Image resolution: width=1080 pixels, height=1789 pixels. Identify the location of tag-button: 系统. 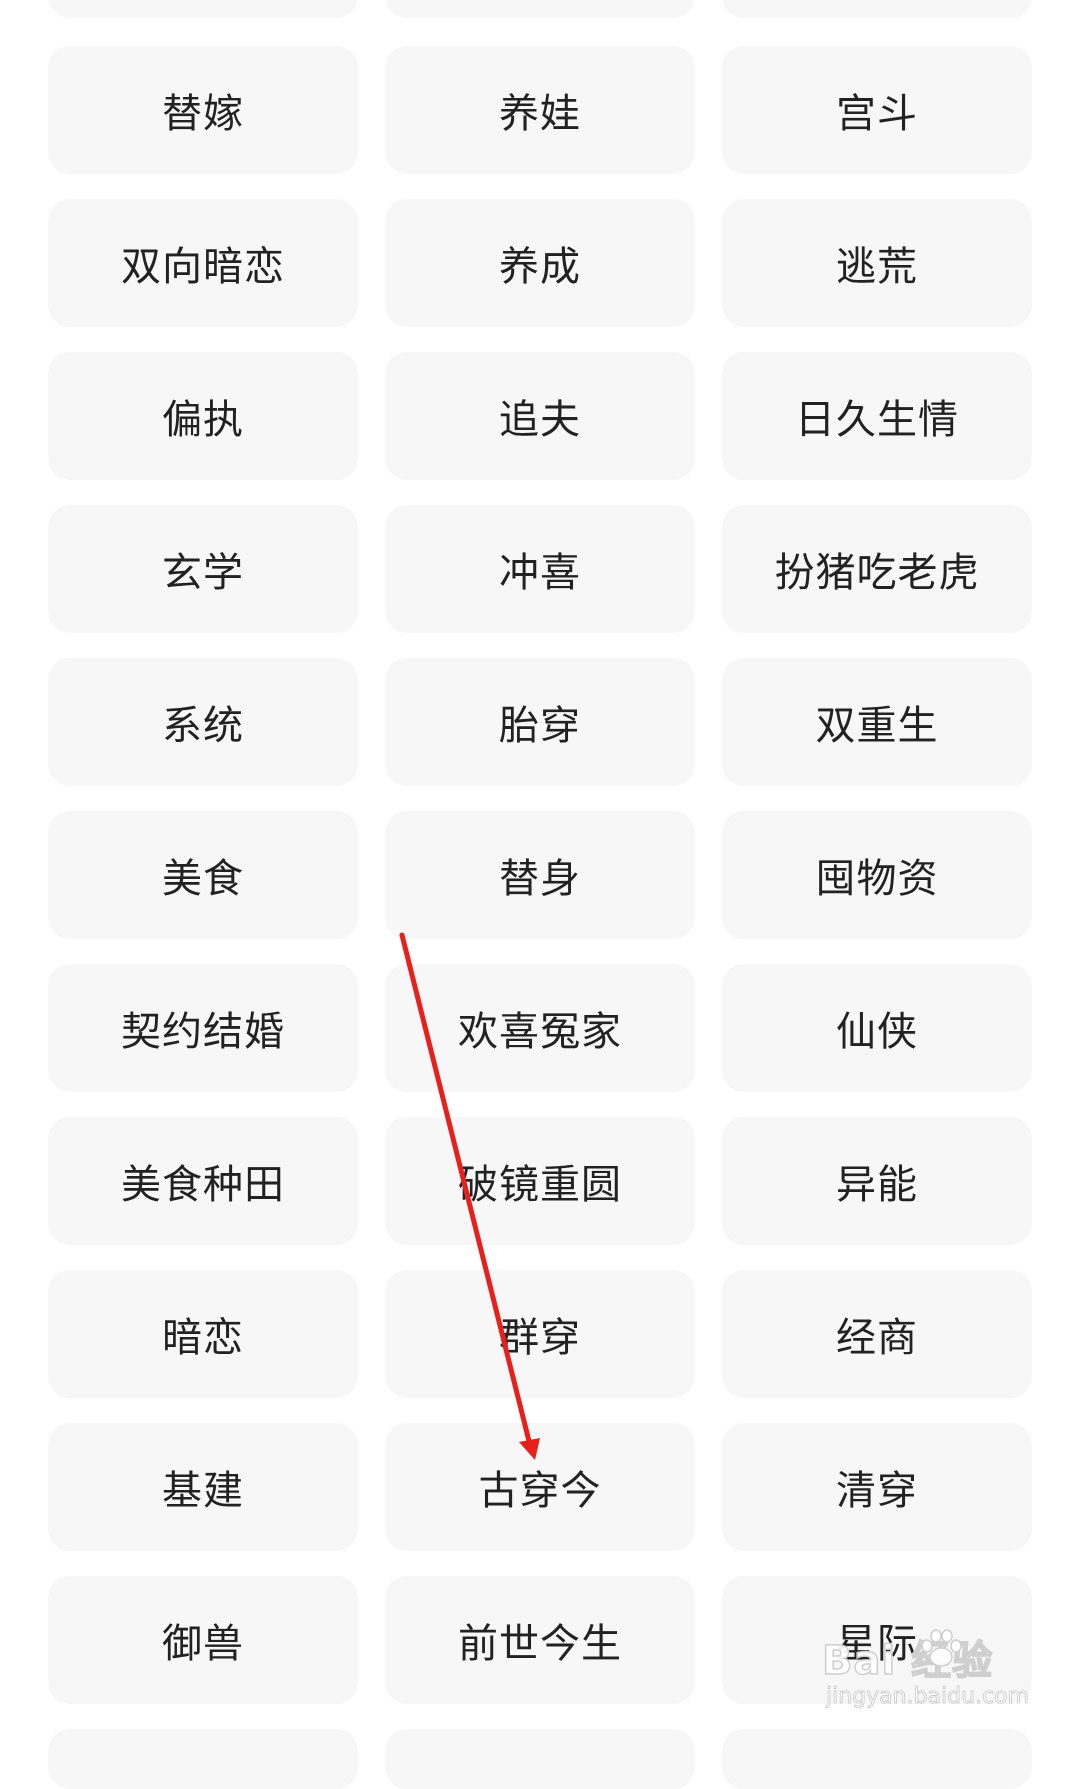
(203, 722).